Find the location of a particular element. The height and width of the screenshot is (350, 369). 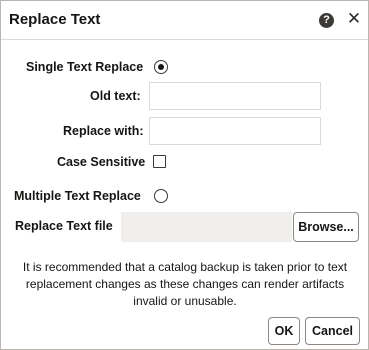

multiple-replace-label: Multiple Text Replace is located at coordinates (77, 196).